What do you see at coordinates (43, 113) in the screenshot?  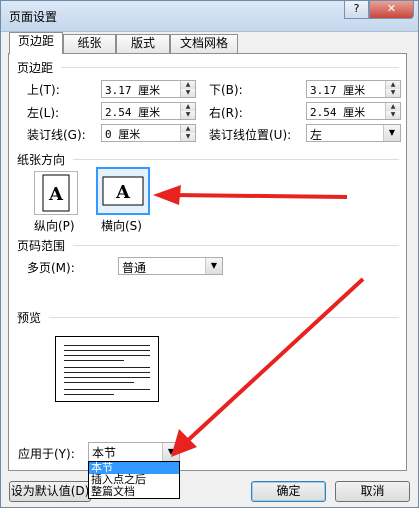 I see `left-margin-label: 左(L):` at bounding box center [43, 113].